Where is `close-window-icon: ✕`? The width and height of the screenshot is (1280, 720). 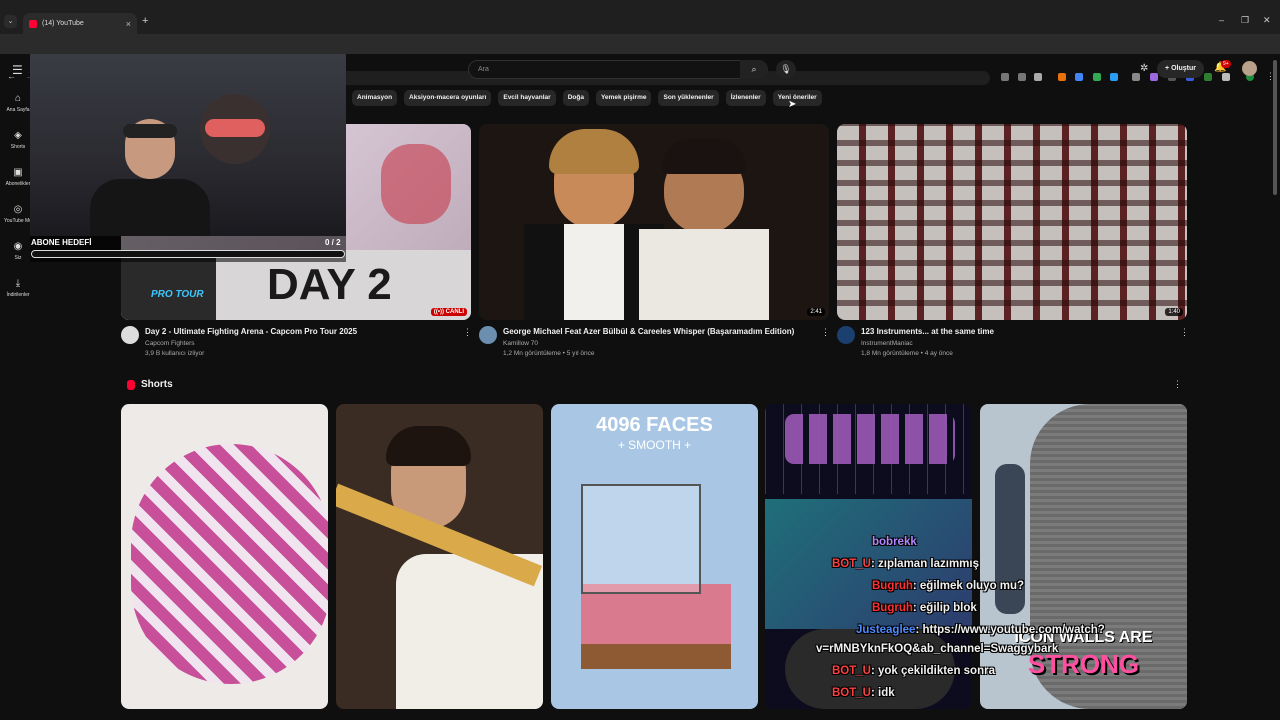
close-window-icon: ✕ is located at coordinates (1267, 20).